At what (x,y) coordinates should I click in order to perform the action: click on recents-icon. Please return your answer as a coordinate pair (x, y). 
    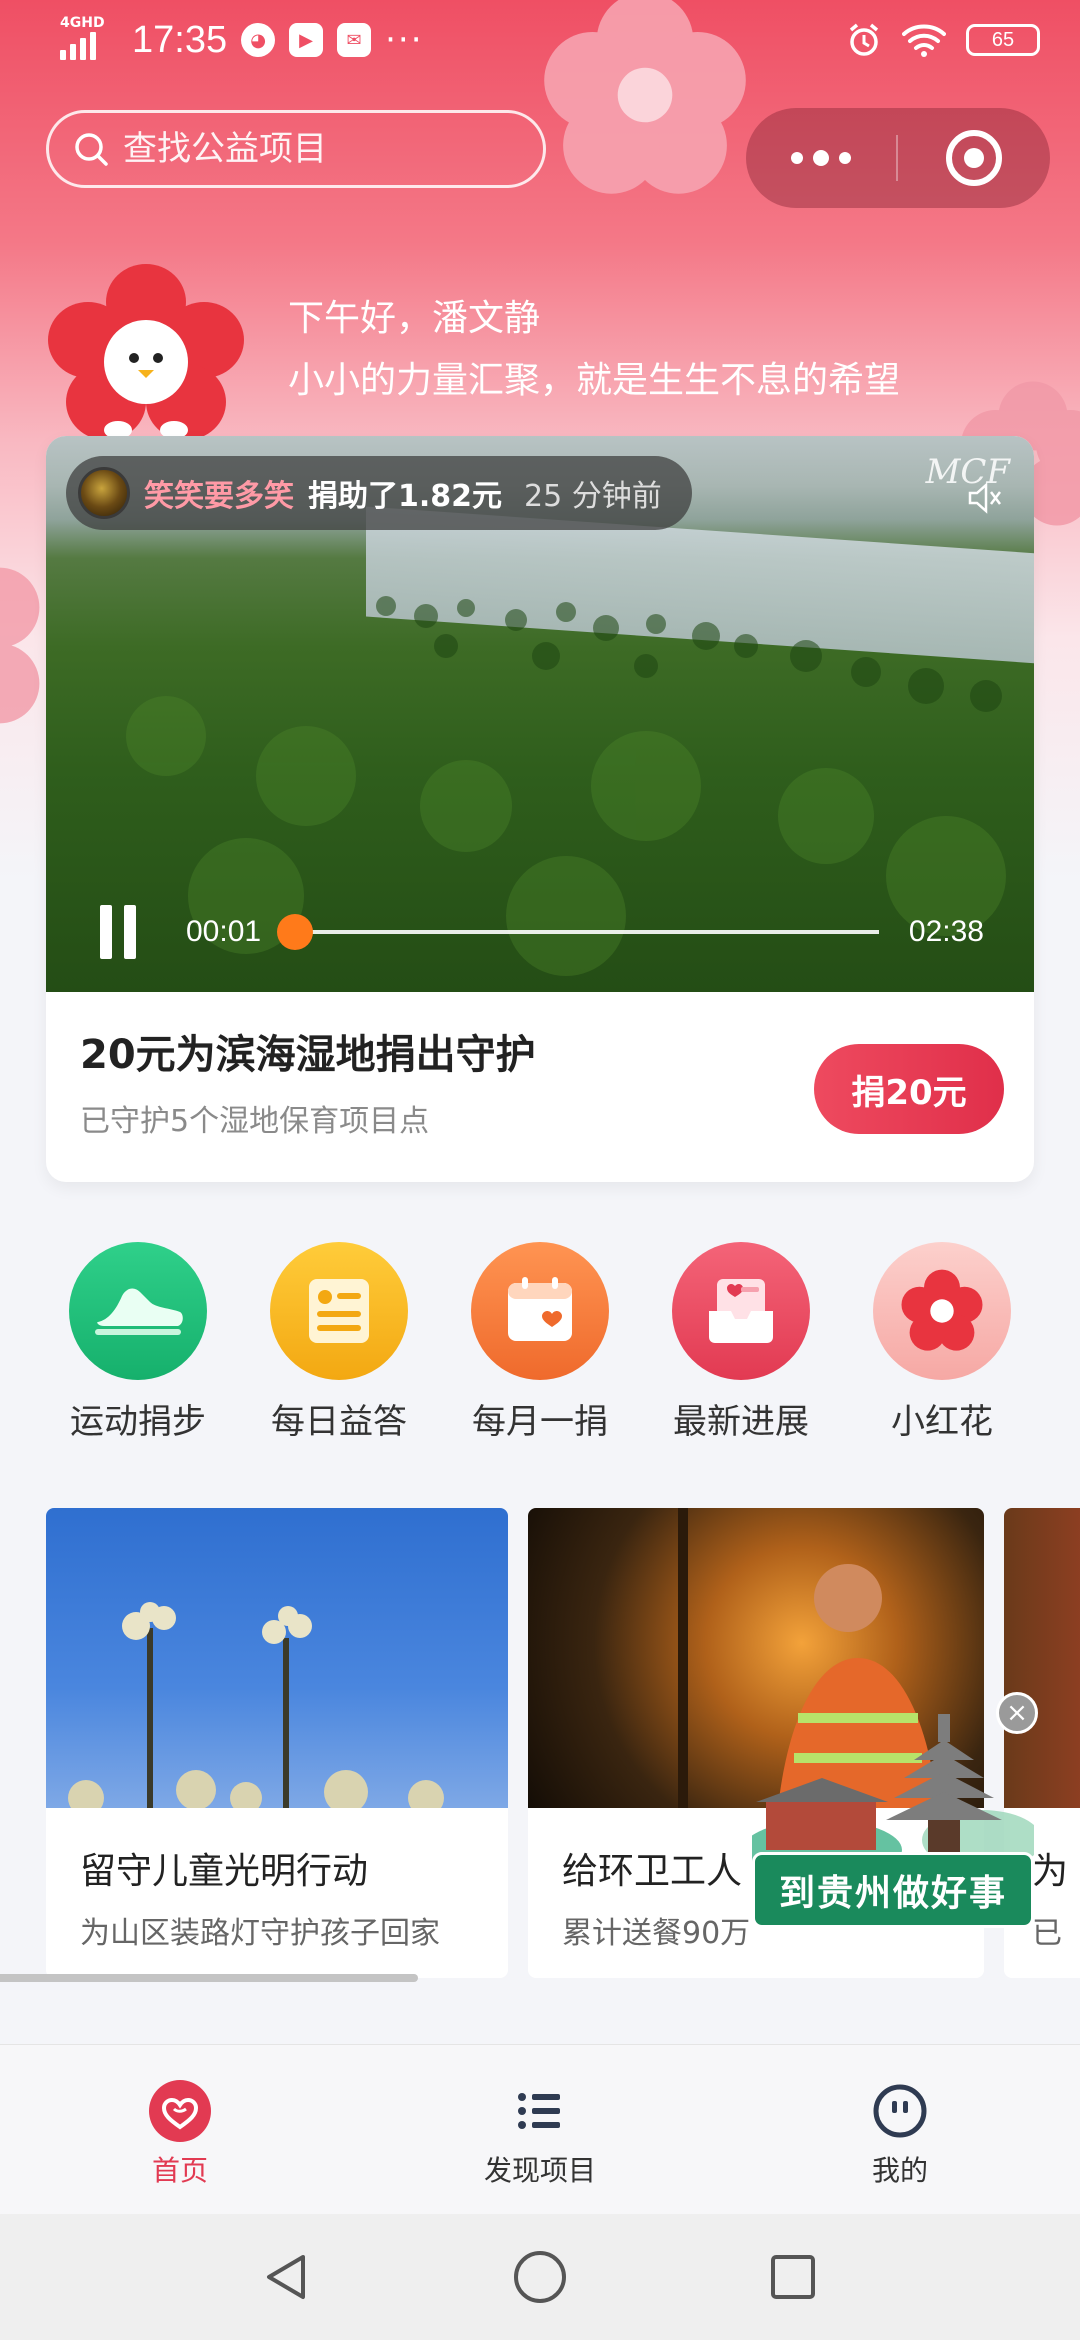
    Looking at the image, I should click on (793, 2277).